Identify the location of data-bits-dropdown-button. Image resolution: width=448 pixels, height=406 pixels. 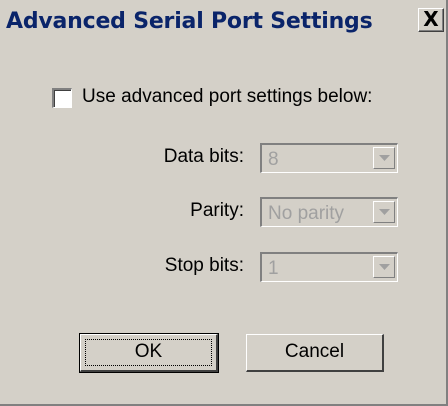
(384, 158).